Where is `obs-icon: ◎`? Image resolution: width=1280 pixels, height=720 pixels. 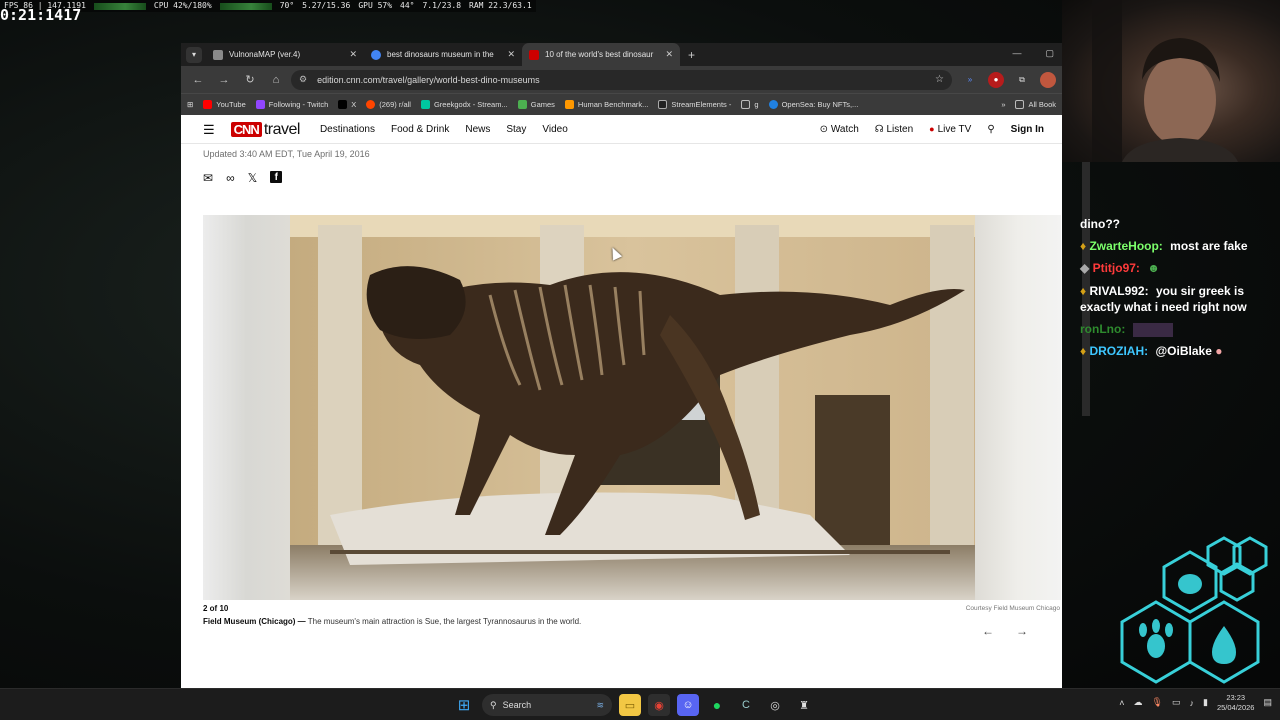
obs-icon: ◎ is located at coordinates (775, 705).